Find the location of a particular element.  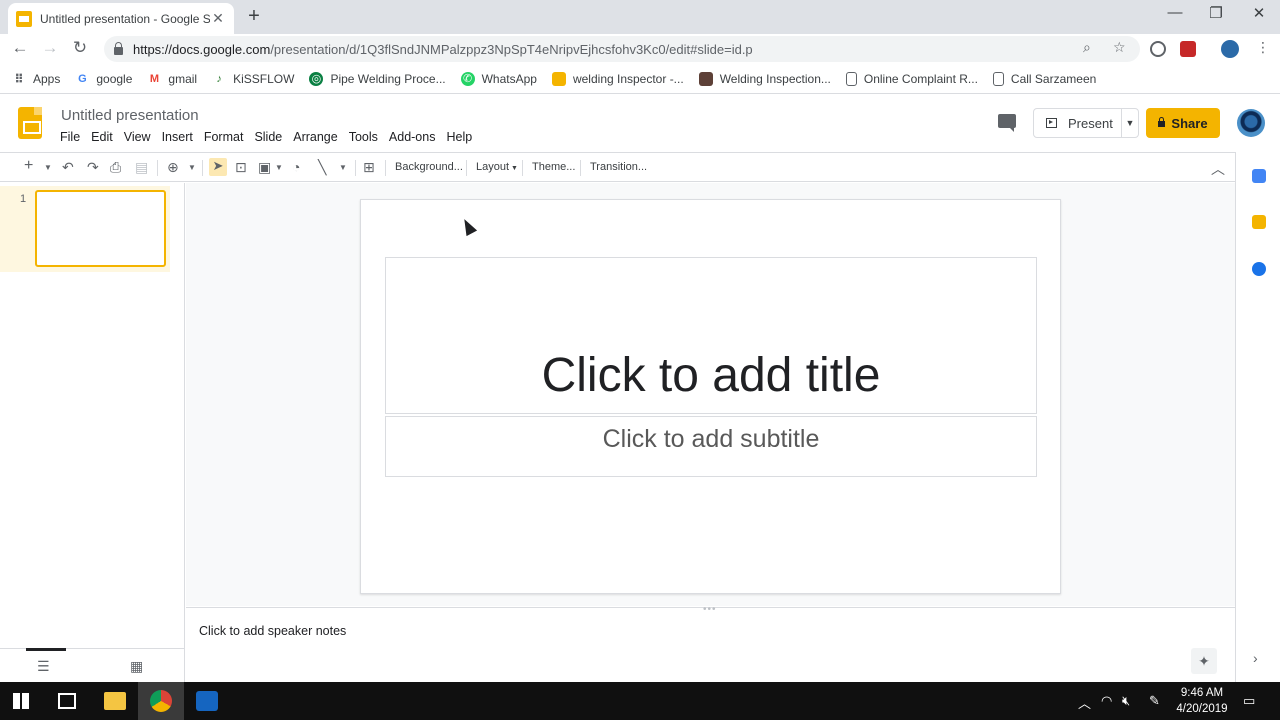

reload-icon: ↻ is located at coordinates (80, 48).